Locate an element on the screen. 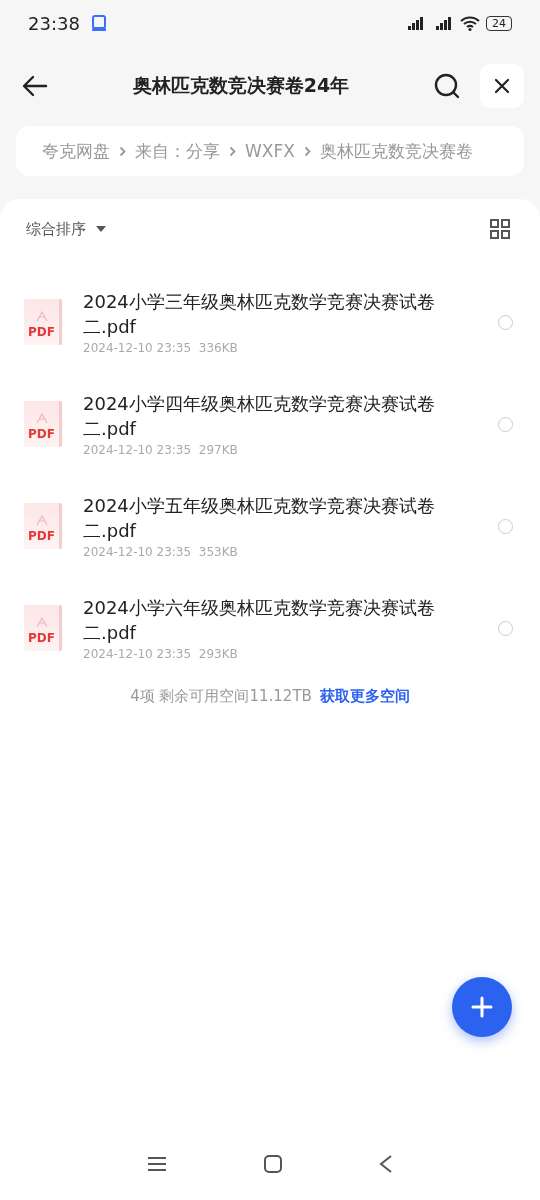 This screenshot has height=1200, width=540. back-icon is located at coordinates (386, 1164).